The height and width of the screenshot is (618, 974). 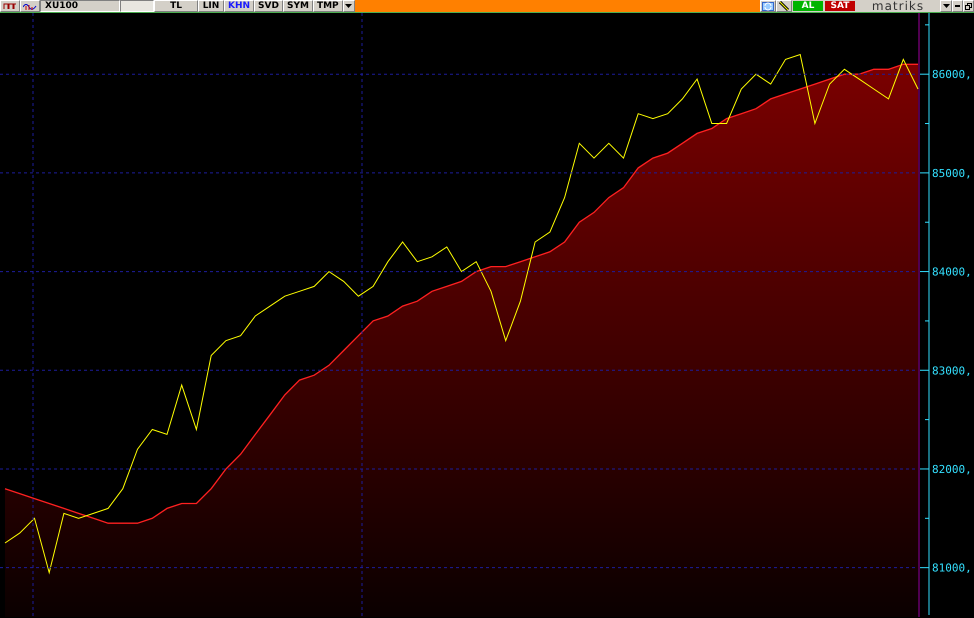 What do you see at coordinates (30, 6) in the screenshot?
I see `wave-chart-icon` at bounding box center [30, 6].